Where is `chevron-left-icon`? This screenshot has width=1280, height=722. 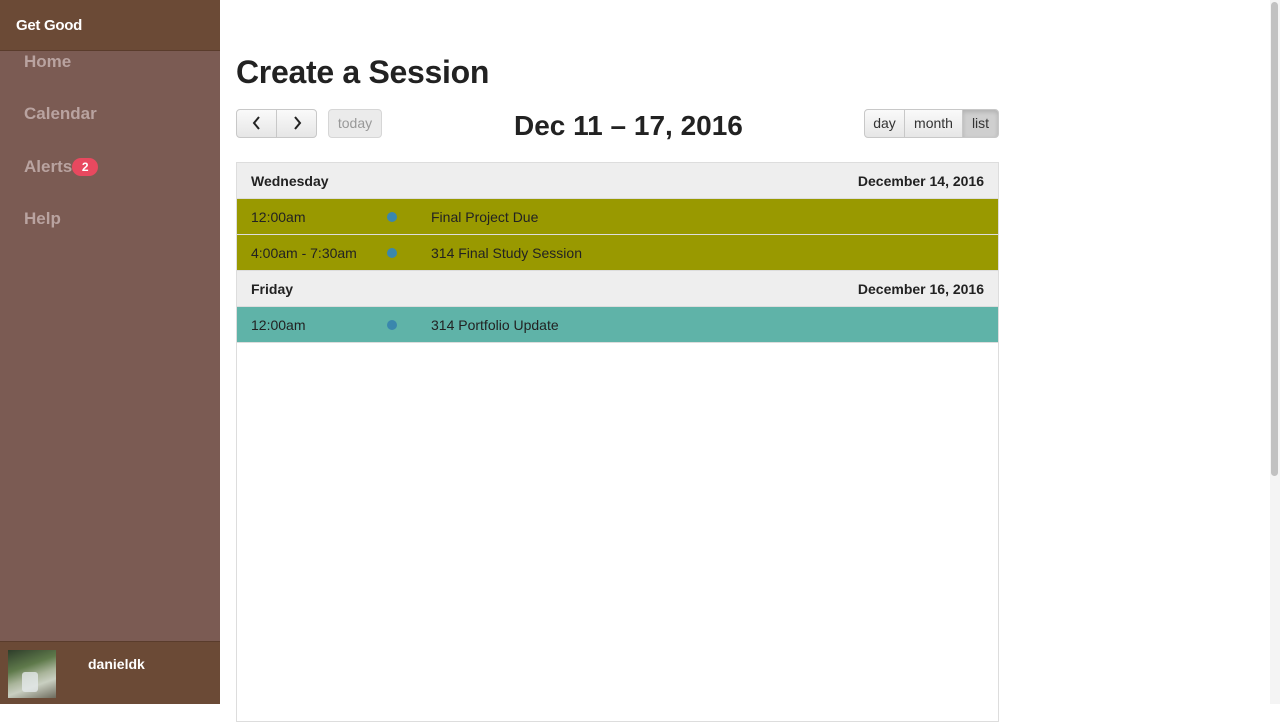 chevron-left-icon is located at coordinates (257, 123).